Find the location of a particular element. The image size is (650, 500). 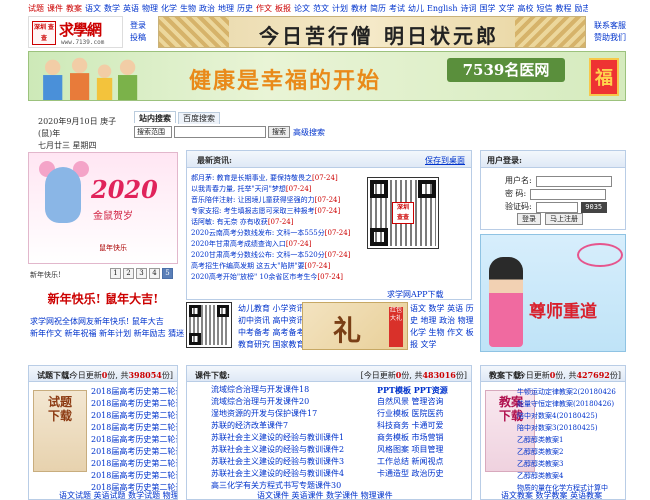

news-item-title: 专家支招: 考生填报志愿可采取三种报考 is located at coordinates (253, 211).